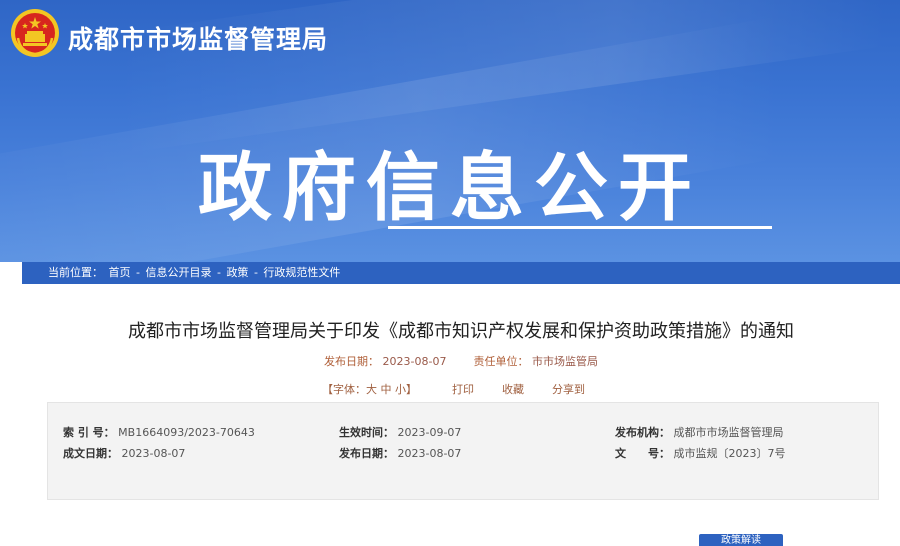 The image size is (900, 546). Describe the element at coordinates (568, 389) in the screenshot. I see `share-button: 分享到` at that location.